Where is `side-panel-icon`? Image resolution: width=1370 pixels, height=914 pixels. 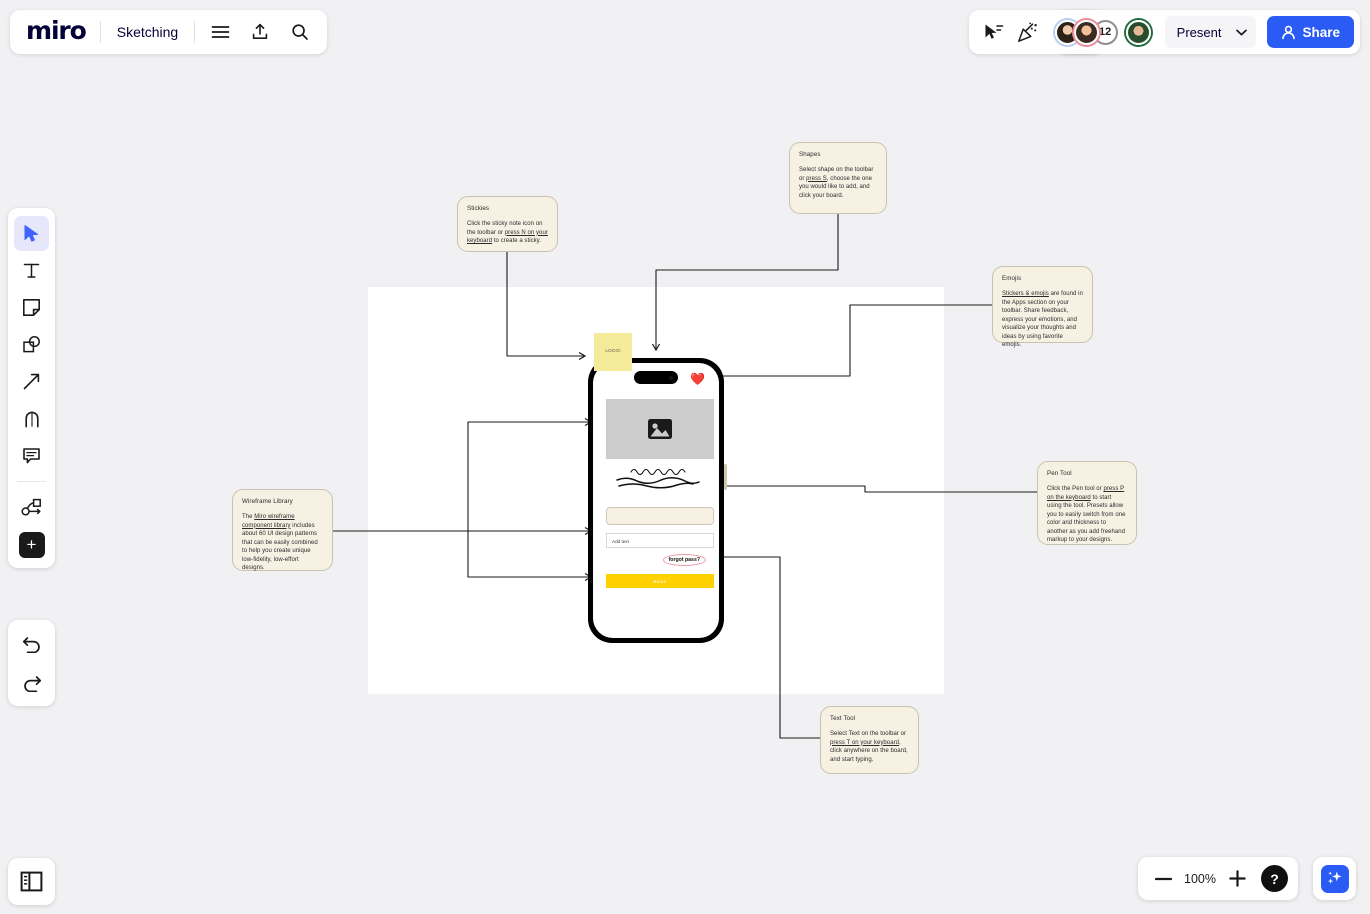
side-panel-icon is located at coordinates (31, 881).